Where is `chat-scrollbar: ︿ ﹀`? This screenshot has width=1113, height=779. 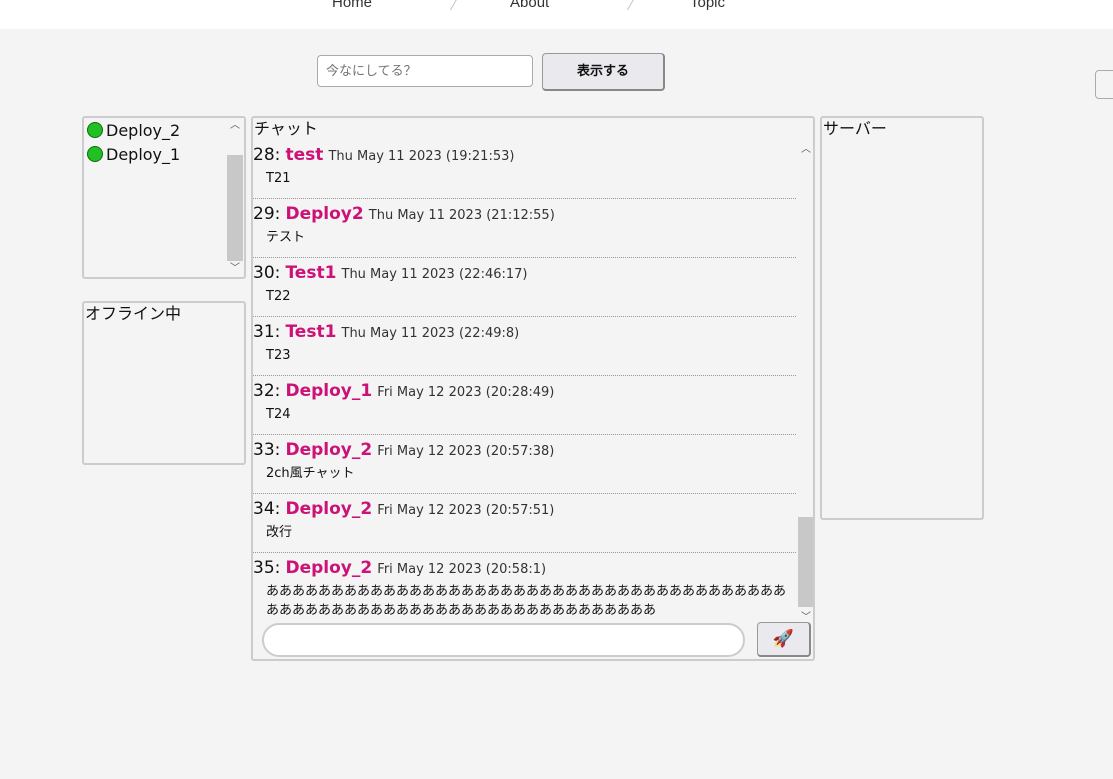 chat-scrollbar: ︿ ﹀ is located at coordinates (805, 382).